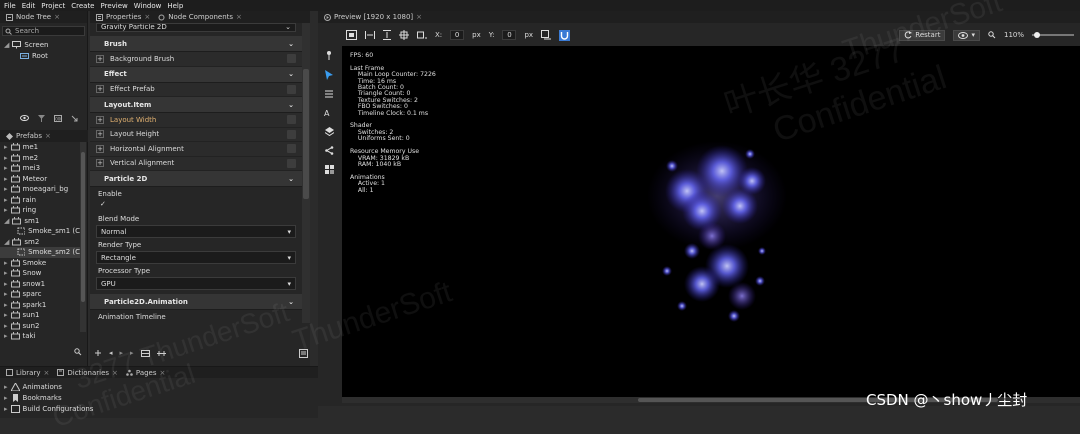 Image resolution: width=1080 pixels, height=434 pixels. Describe the element at coordinates (196, 74) in the screenshot. I see `section-effect: Effect ⌄` at that location.